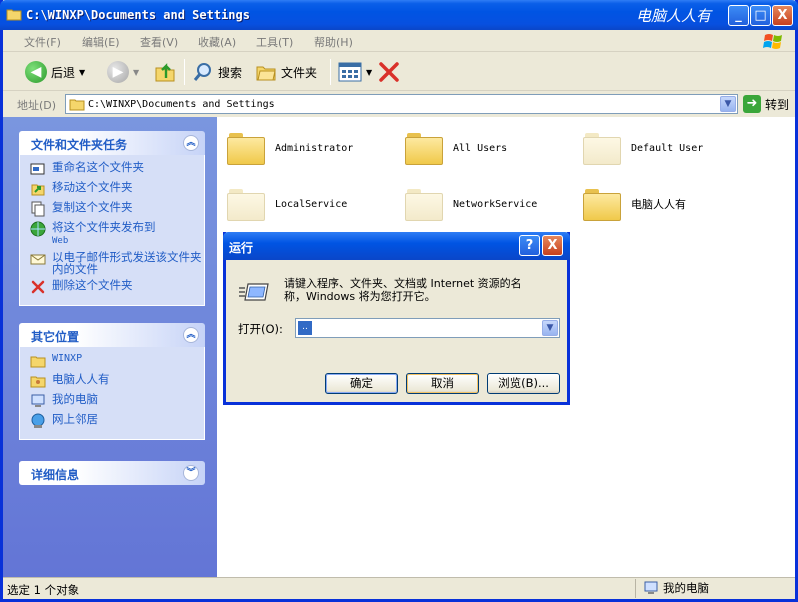 The image size is (798, 602). What do you see at coordinates (369, 72) in the screenshot?
I see `views-dropdown-icon: ▼` at bounding box center [369, 72].